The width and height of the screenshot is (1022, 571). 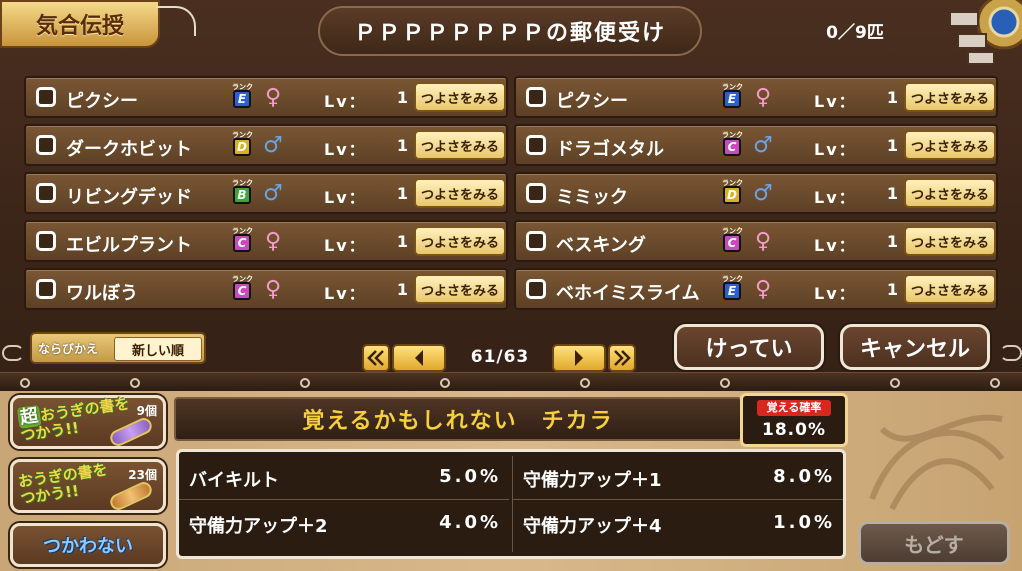 What do you see at coordinates (88, 421) in the screenshot?
I see `super-scroll-button: 超おうぎの書を つかう!! 9個` at bounding box center [88, 421].